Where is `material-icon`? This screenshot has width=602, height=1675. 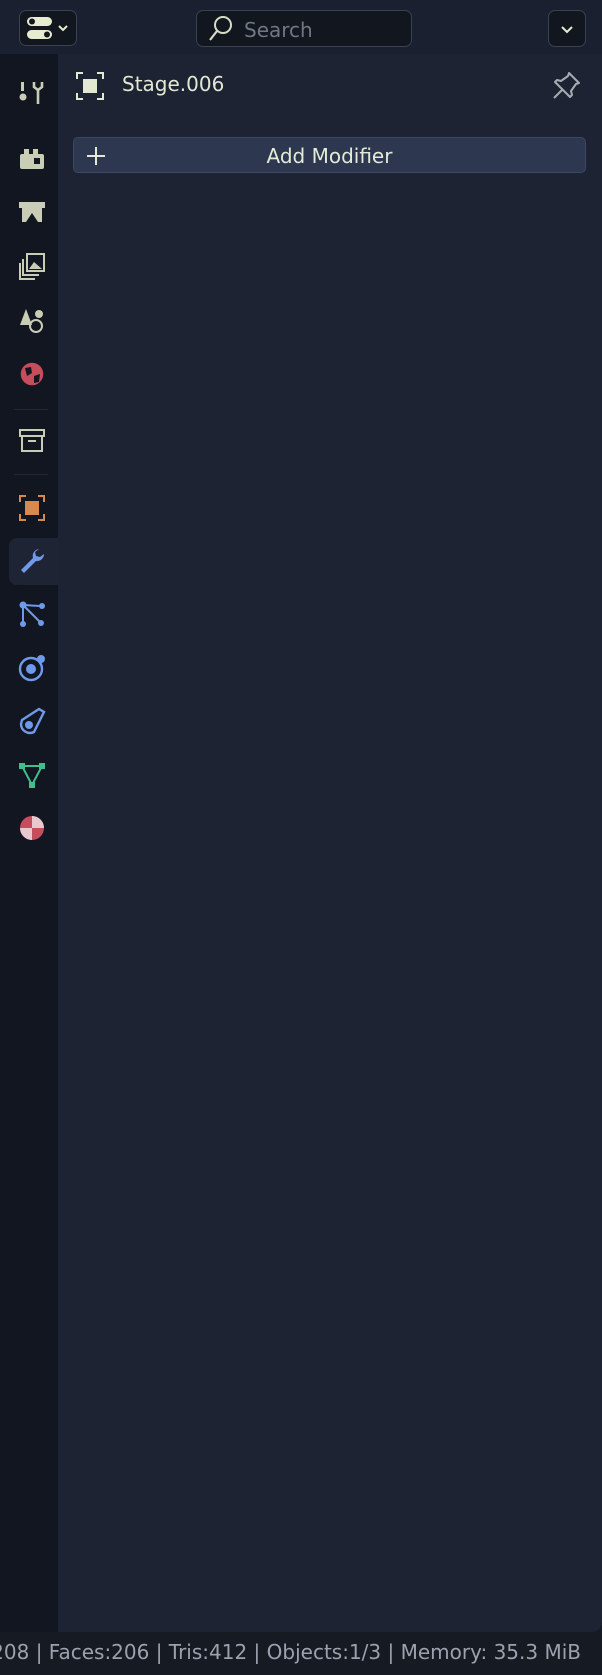
material-icon is located at coordinates (32, 828).